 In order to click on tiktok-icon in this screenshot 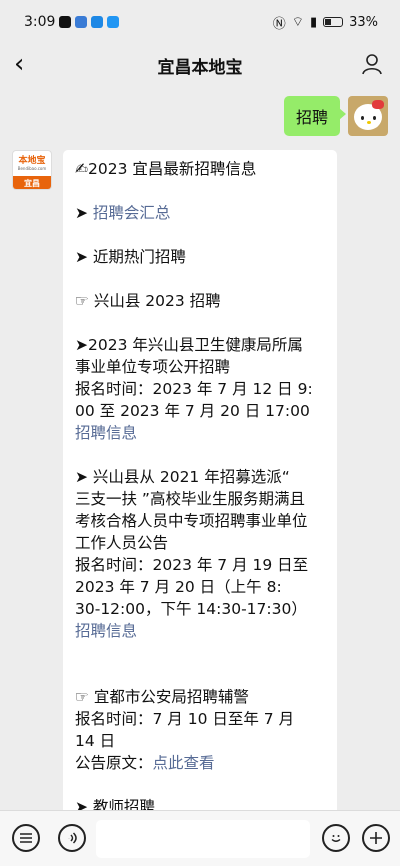, I will do `click(65, 22)`.